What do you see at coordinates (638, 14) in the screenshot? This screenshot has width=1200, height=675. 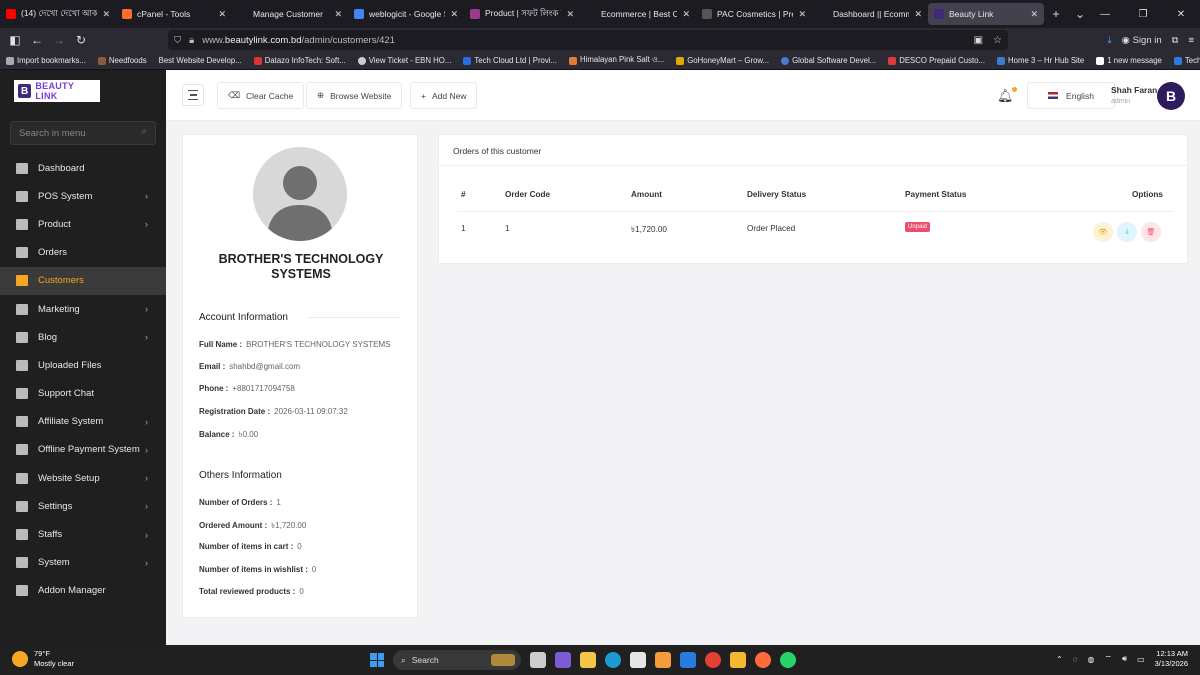 I see `browser-tab: Ecommerce | Best Online Sh ✕` at bounding box center [638, 14].